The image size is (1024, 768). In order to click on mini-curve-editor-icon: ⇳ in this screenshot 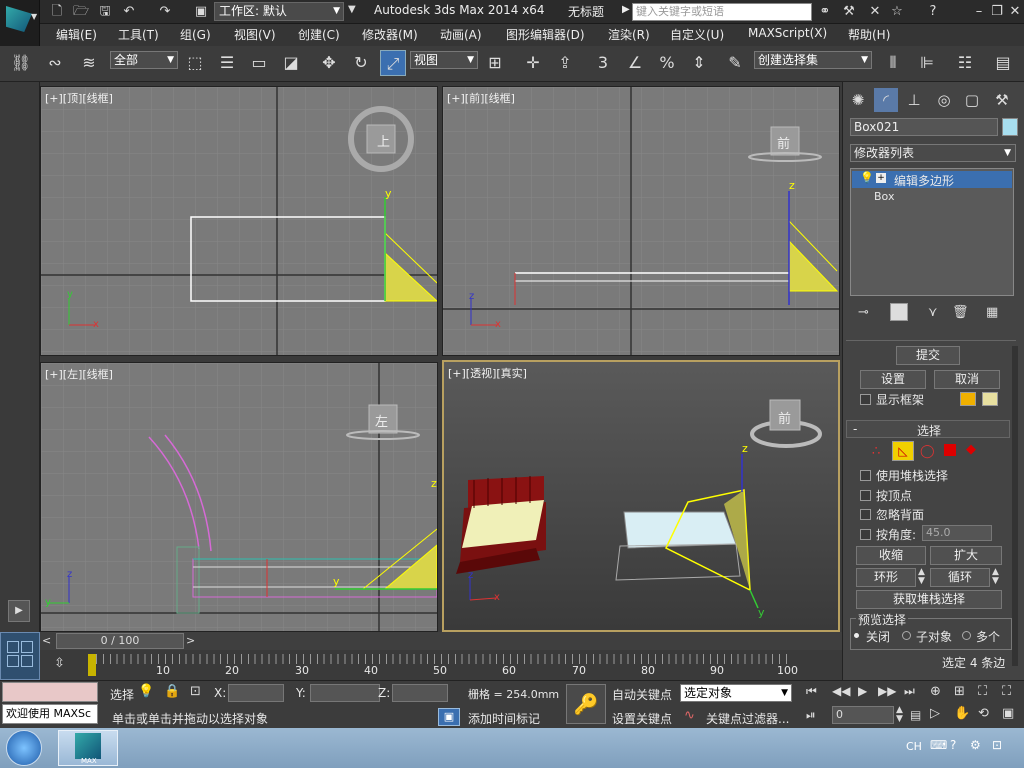, I will do `click(59, 663)`.